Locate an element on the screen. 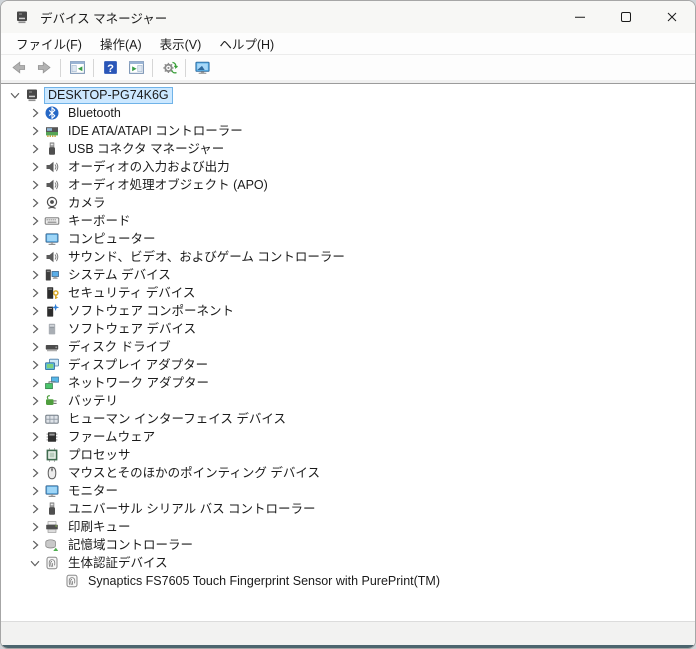 The width and height of the screenshot is (696, 649). tree-item-label: 印刷キュー is located at coordinates (99, 526).